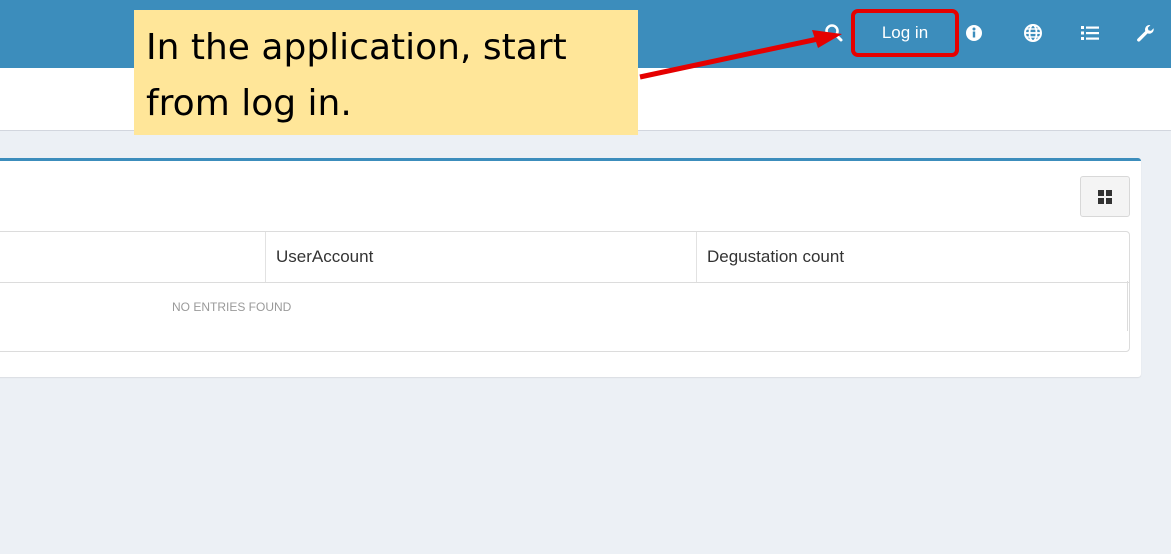 Image resolution: width=1171 pixels, height=554 pixels. I want to click on column-header-useraccount: UserAccount, so click(324, 257).